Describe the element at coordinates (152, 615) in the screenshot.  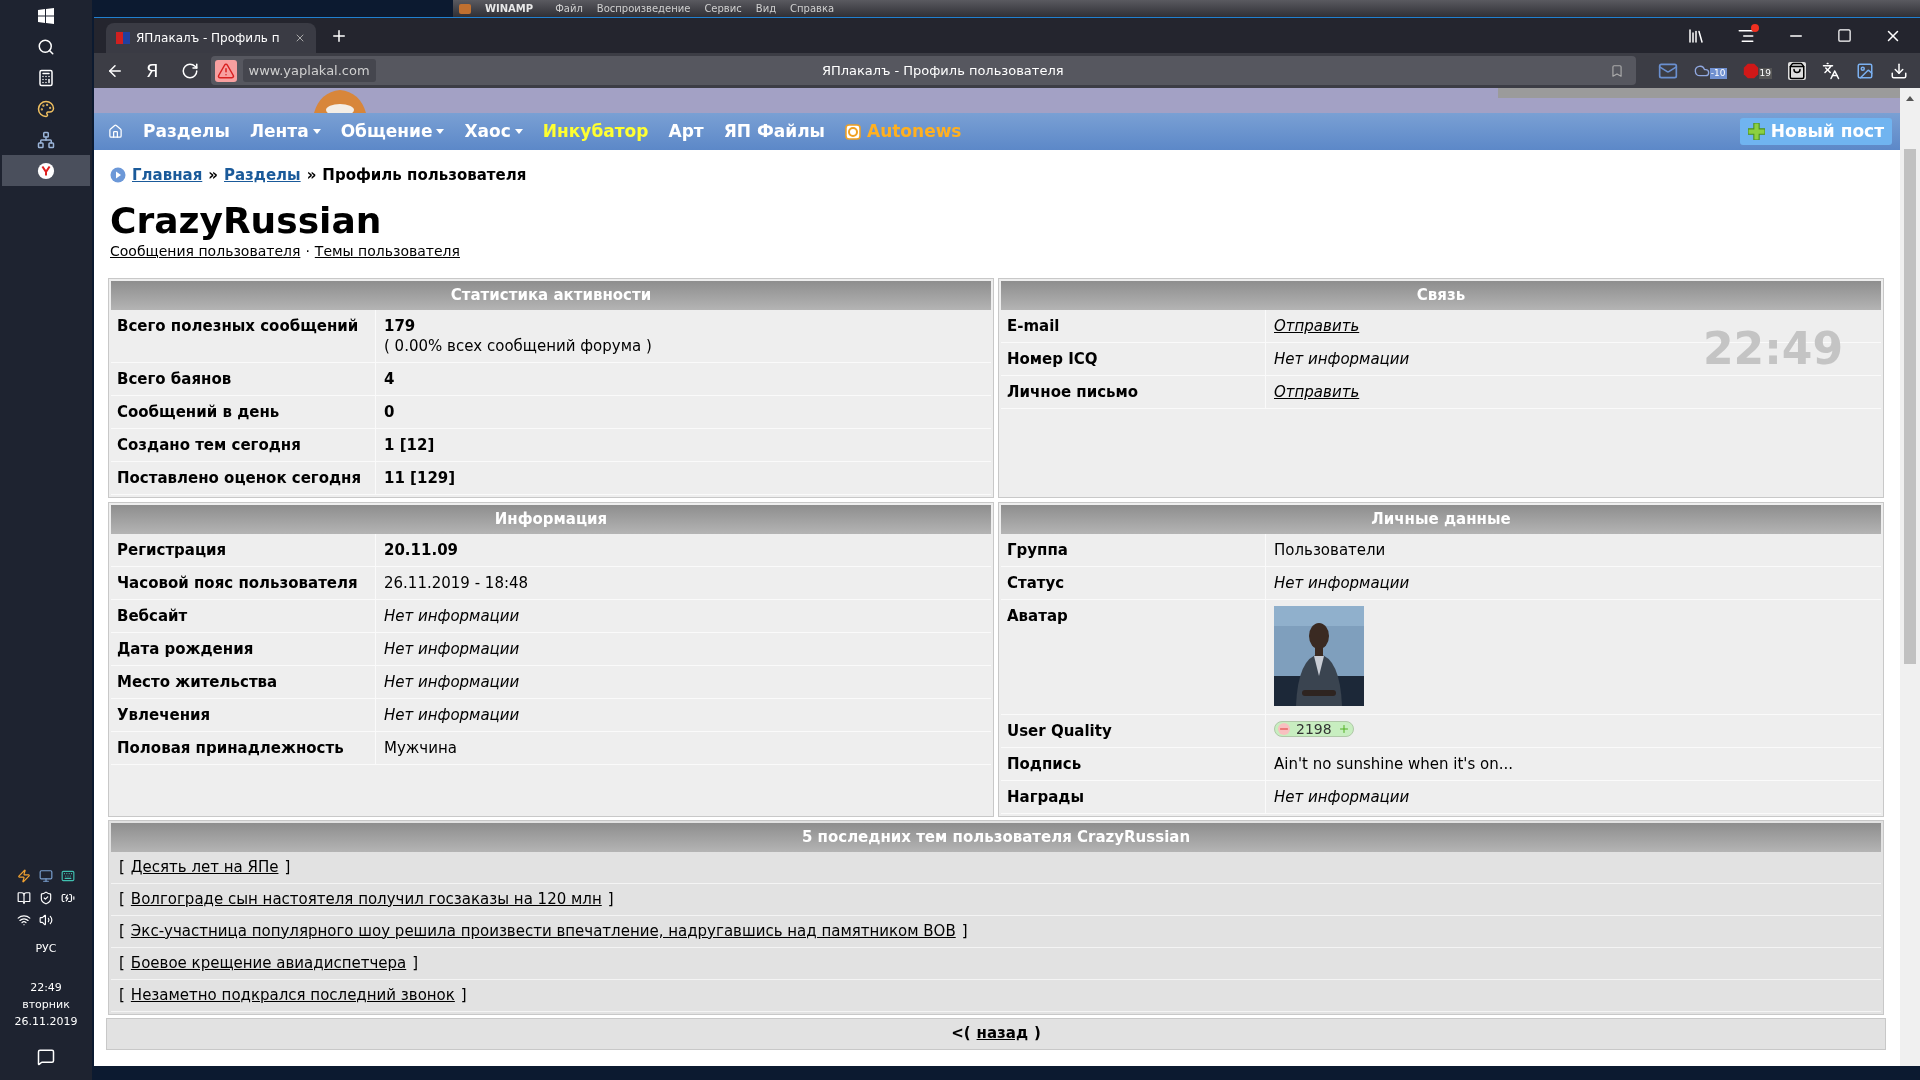
I see `field-label: Вебсайт` at that location.